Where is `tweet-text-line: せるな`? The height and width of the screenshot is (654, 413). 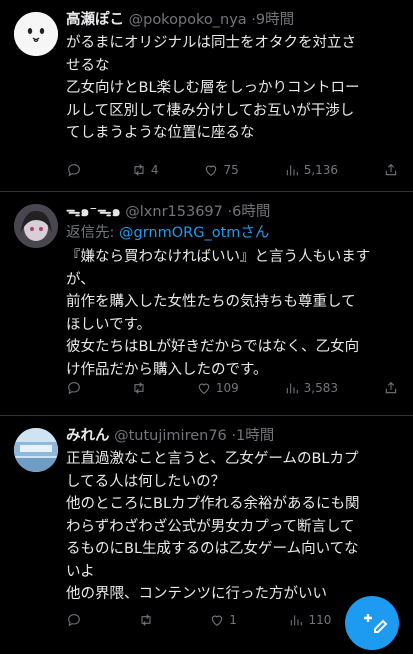
tweet-text-line: せるな is located at coordinates (88, 65).